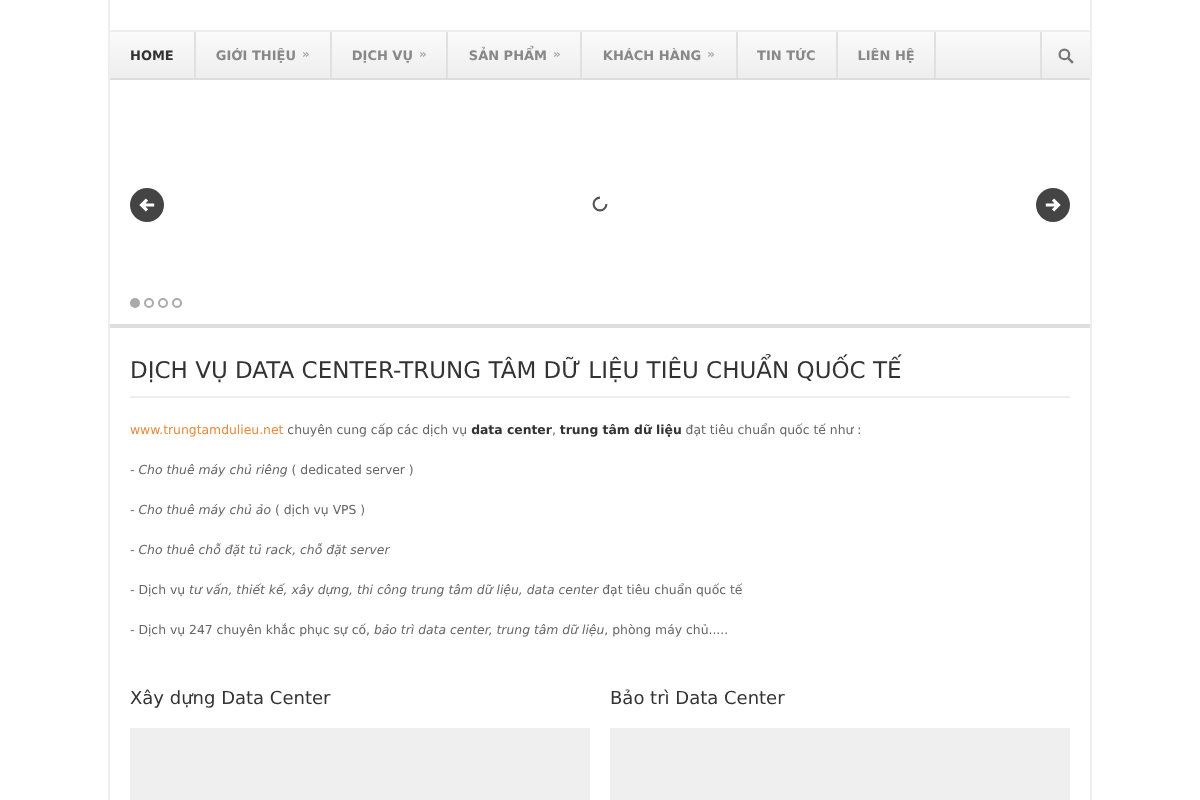 The height and width of the screenshot is (800, 1200). What do you see at coordinates (231, 700) in the screenshot?
I see `column-title: Xây dựng Data Center` at bounding box center [231, 700].